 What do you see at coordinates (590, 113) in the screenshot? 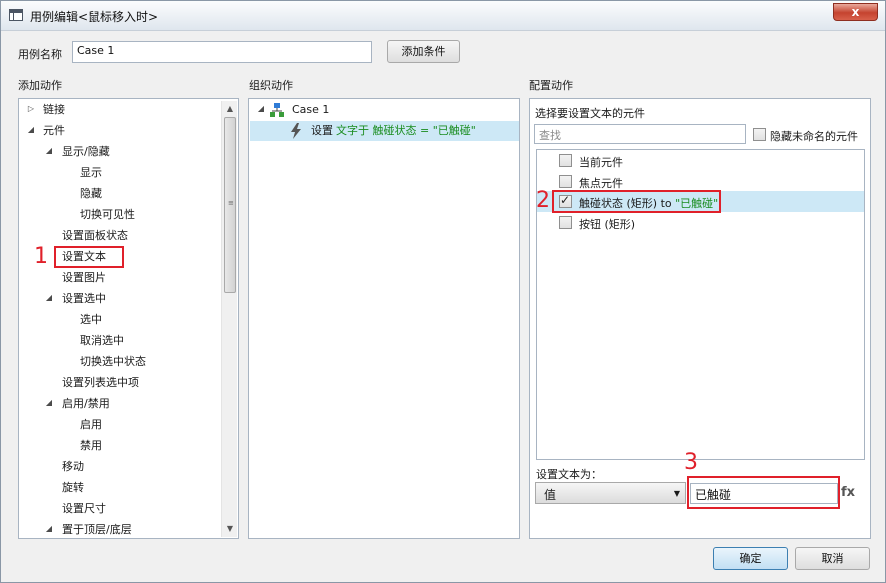
I see `select-widget-label: 选择要设置文本的元件` at bounding box center [590, 113].